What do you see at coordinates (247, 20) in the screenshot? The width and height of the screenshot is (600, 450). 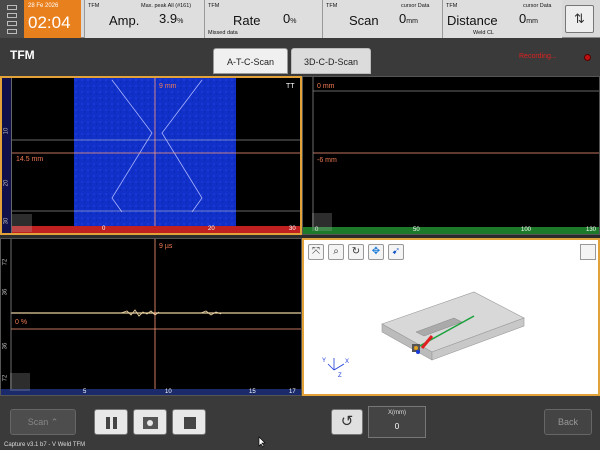 I see `rate-label: Rate` at bounding box center [247, 20].